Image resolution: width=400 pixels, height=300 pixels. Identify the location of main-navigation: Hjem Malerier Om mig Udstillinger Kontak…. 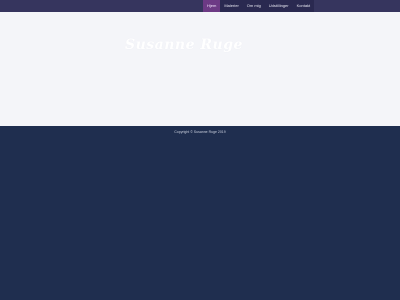
(259, 6).